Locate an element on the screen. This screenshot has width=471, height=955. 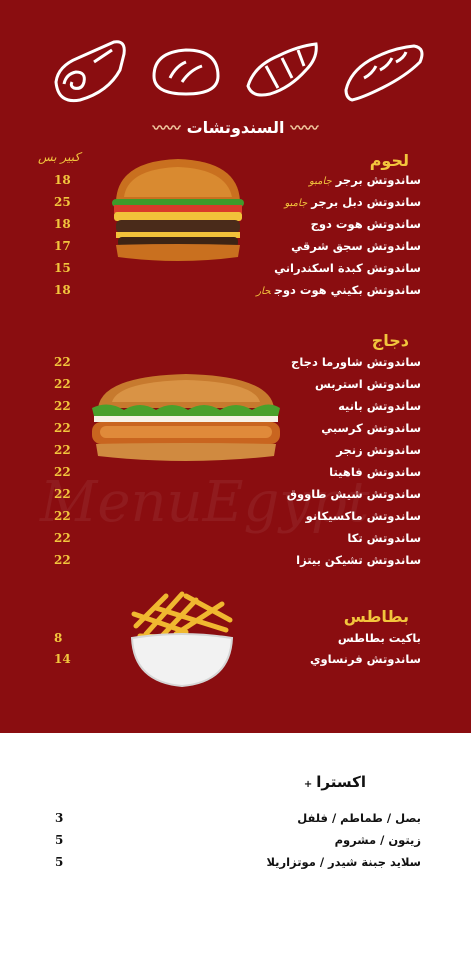
bread-loaf-icon is located at coordinates (186, 72).